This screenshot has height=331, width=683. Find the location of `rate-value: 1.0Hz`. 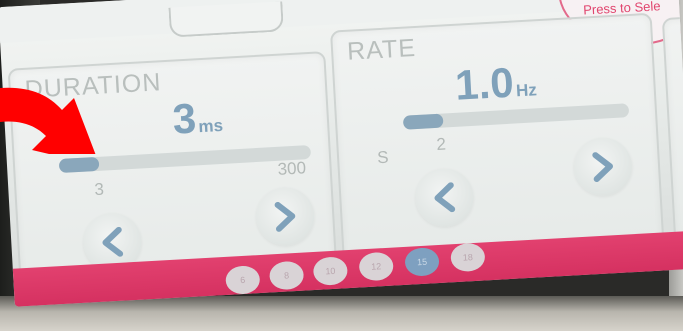

rate-value: 1.0Hz is located at coordinates (496, 83).